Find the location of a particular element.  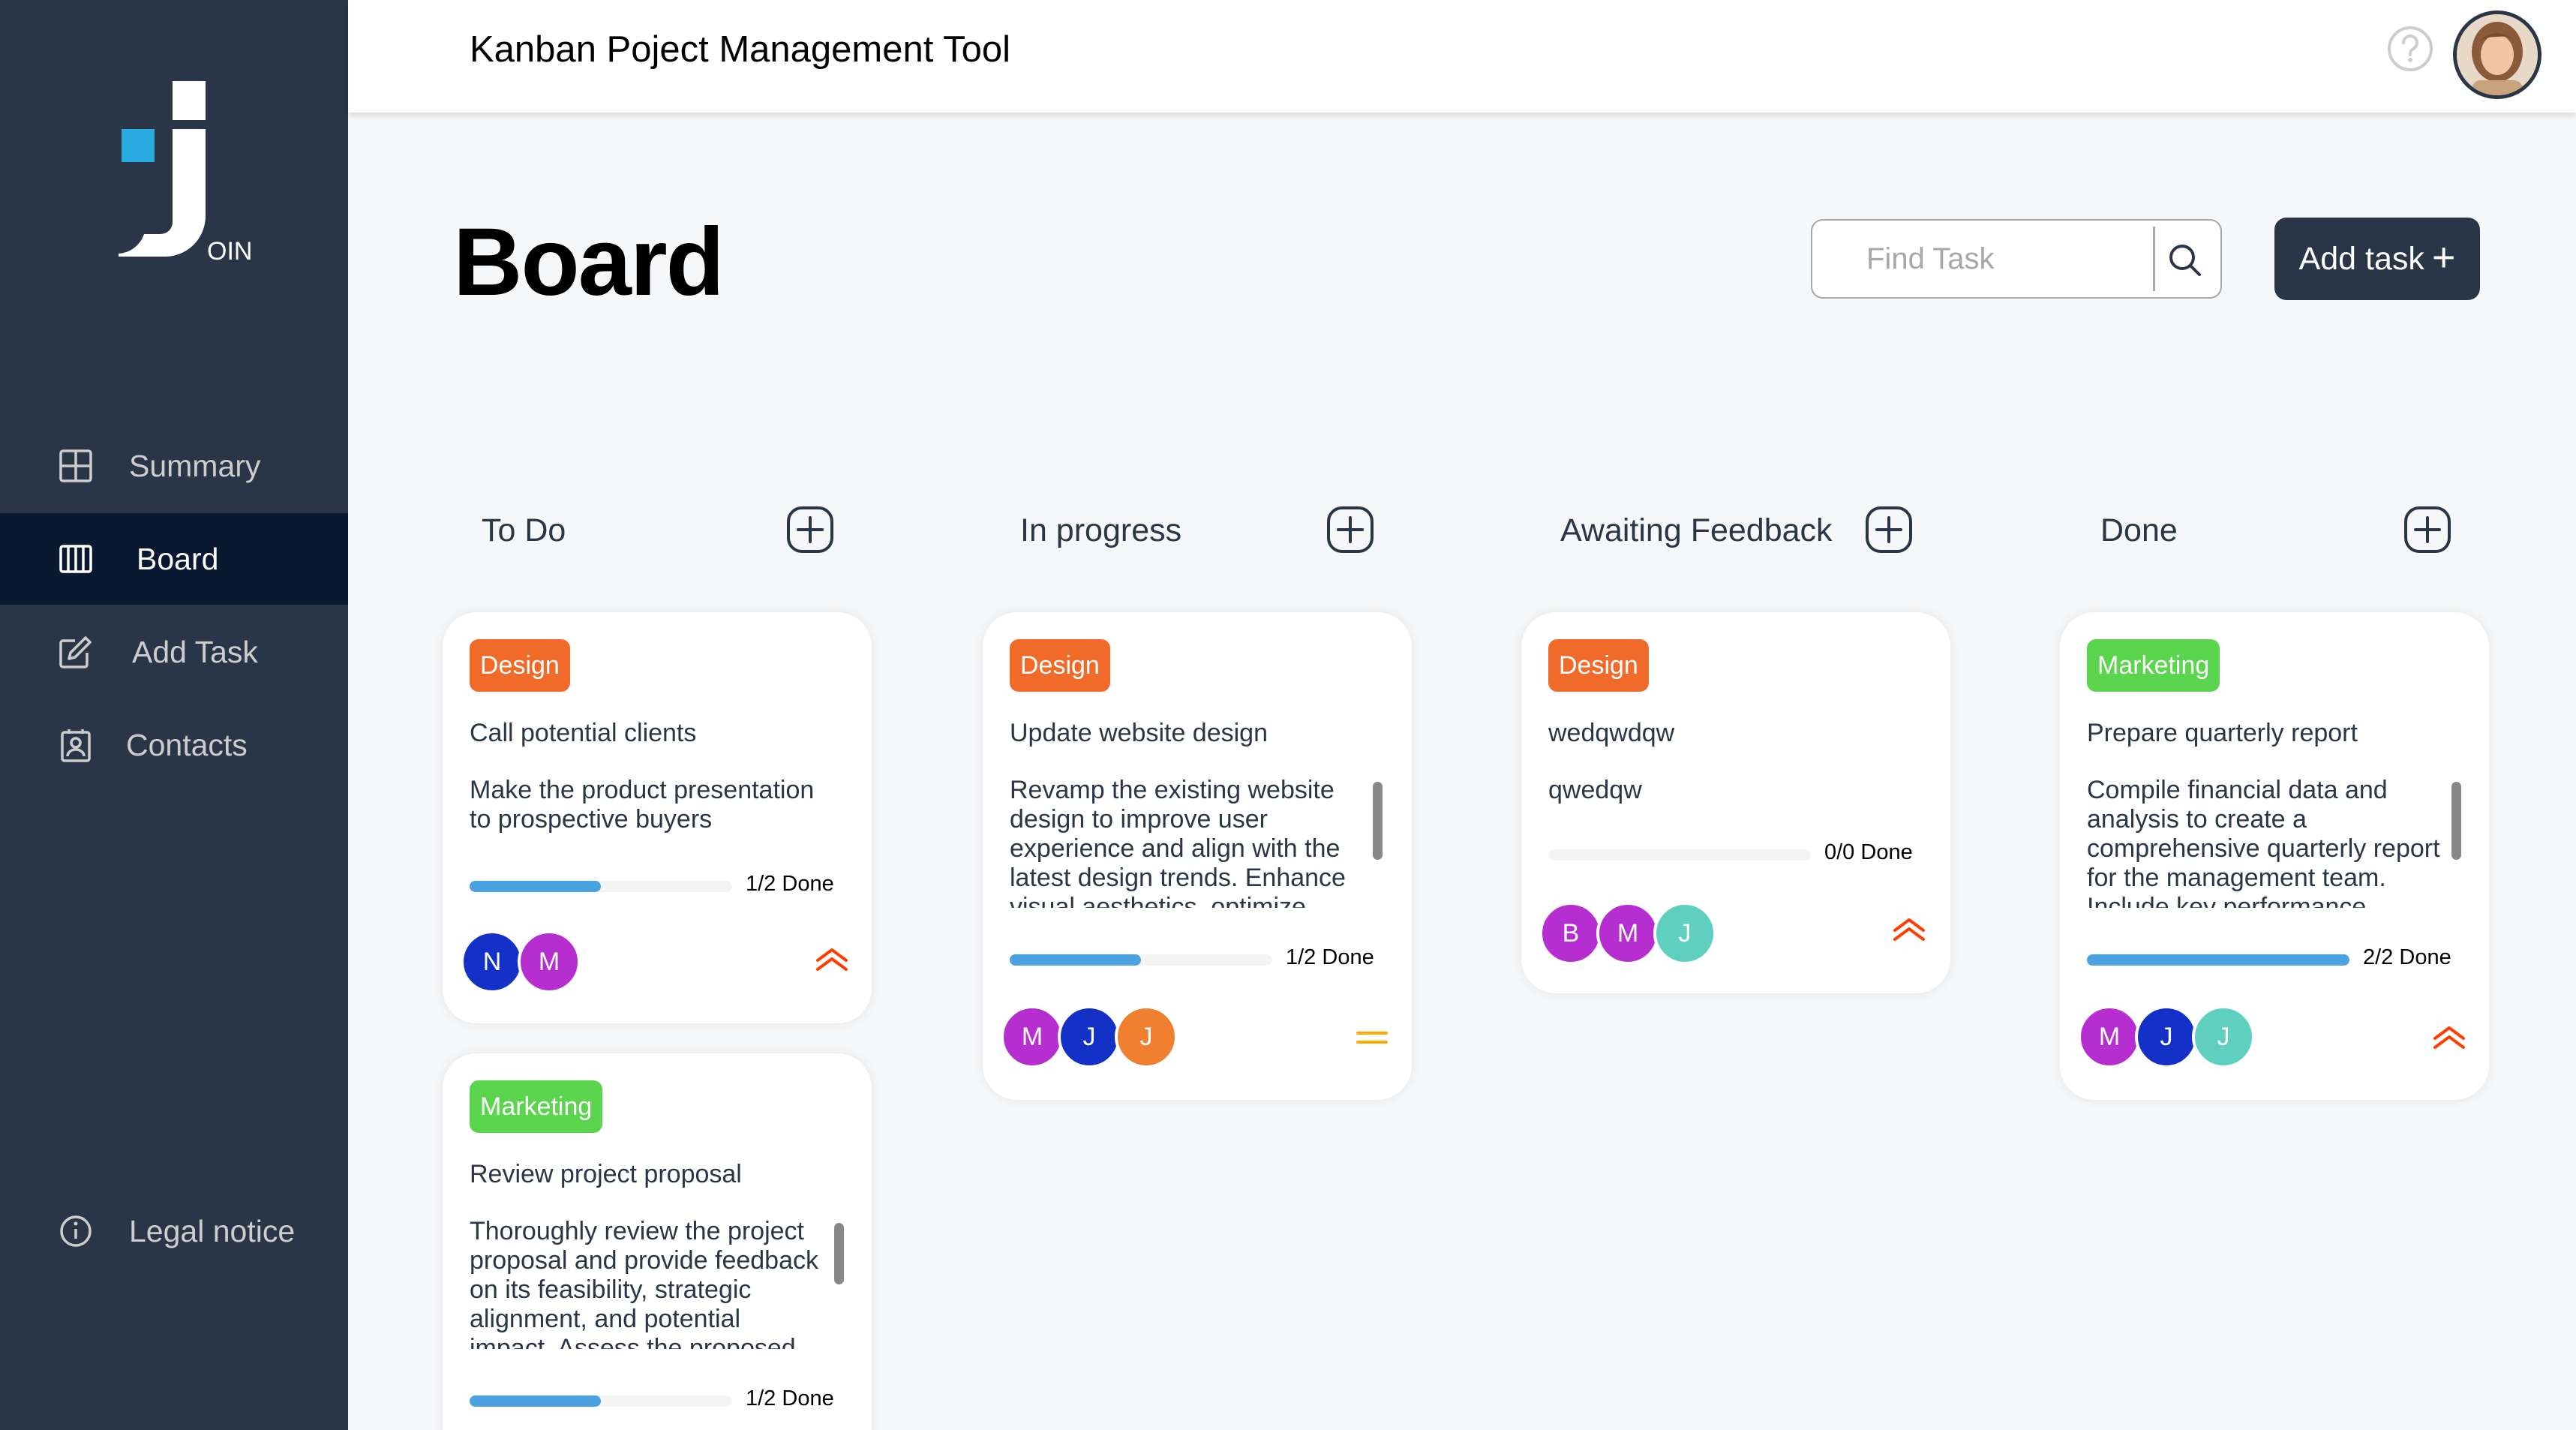

column-title: To Do is located at coordinates (524, 530).